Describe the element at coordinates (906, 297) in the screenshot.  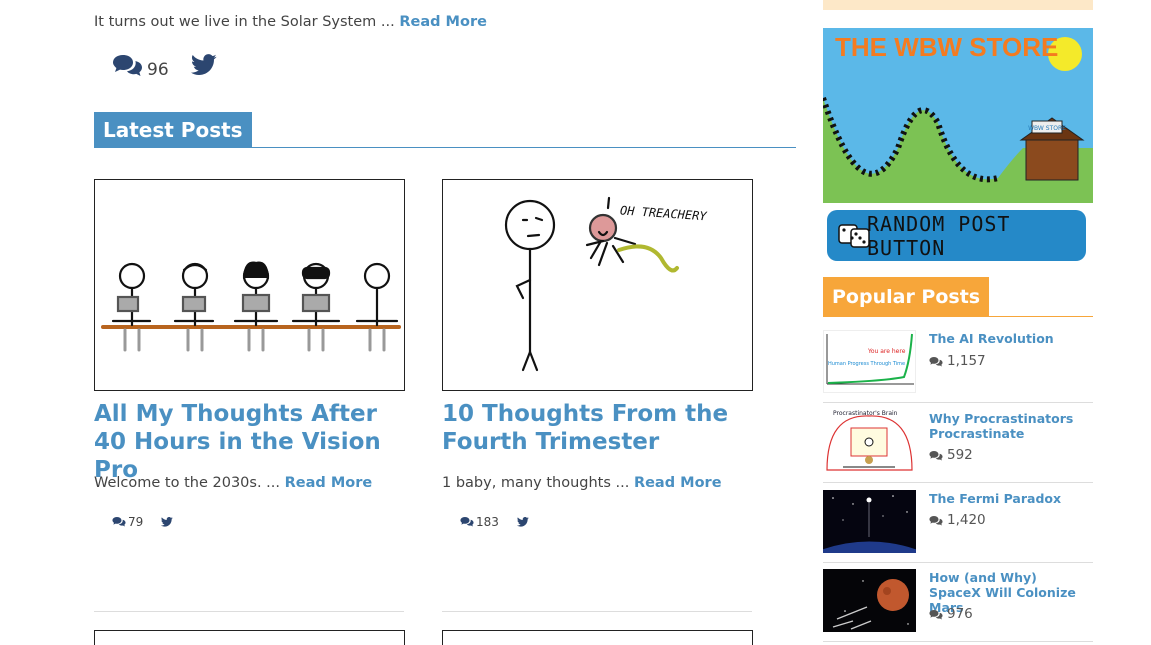
I see `popular-posts-heading: Popular Posts` at that location.